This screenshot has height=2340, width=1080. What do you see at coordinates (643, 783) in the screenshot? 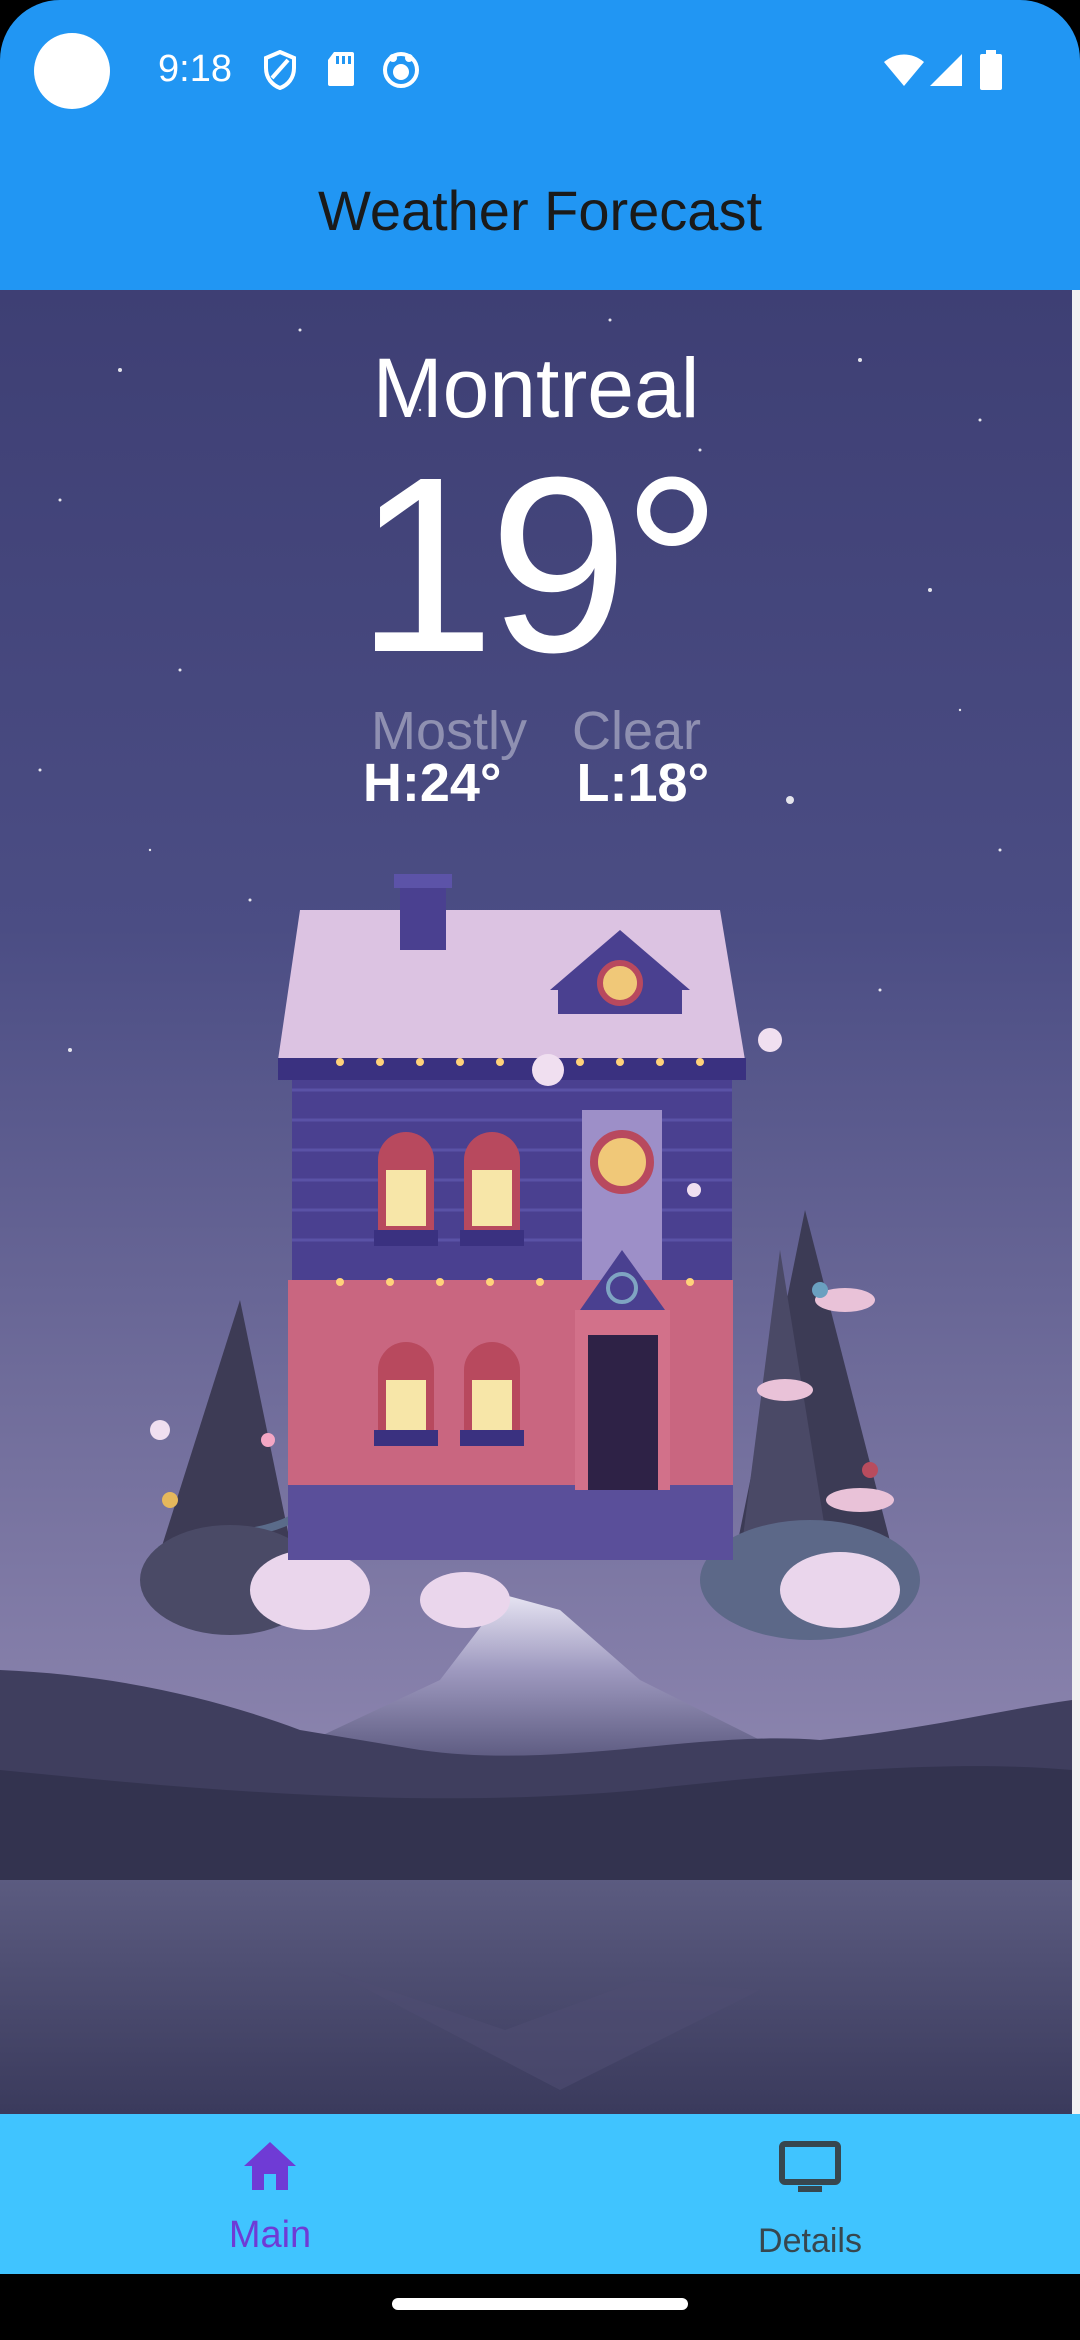
I see `low-temperature: L:18°` at bounding box center [643, 783].